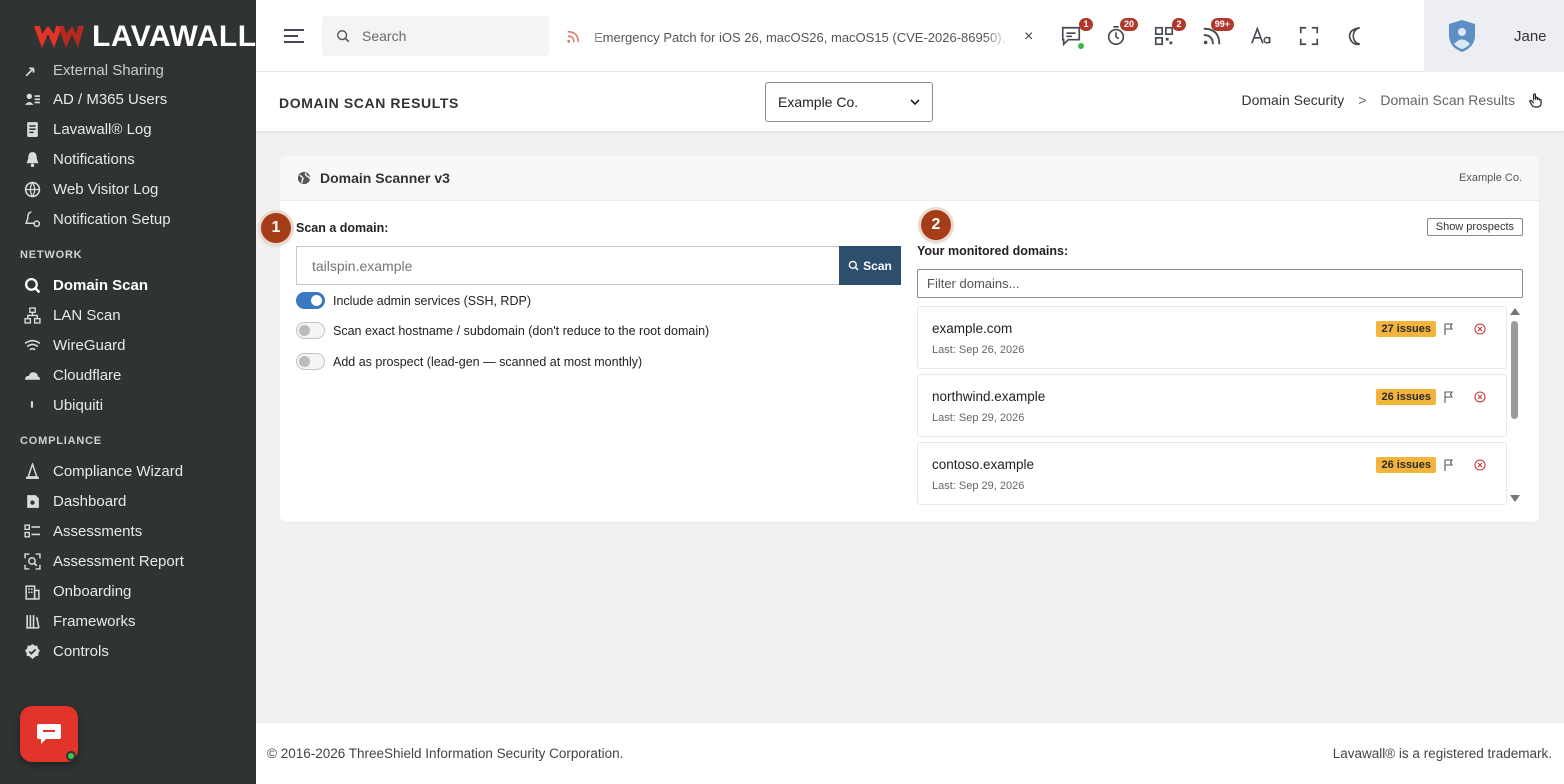  Describe the element at coordinates (1292, 100) in the screenshot. I see `breadcrumb-link-domain-security: Domain Security` at that location.